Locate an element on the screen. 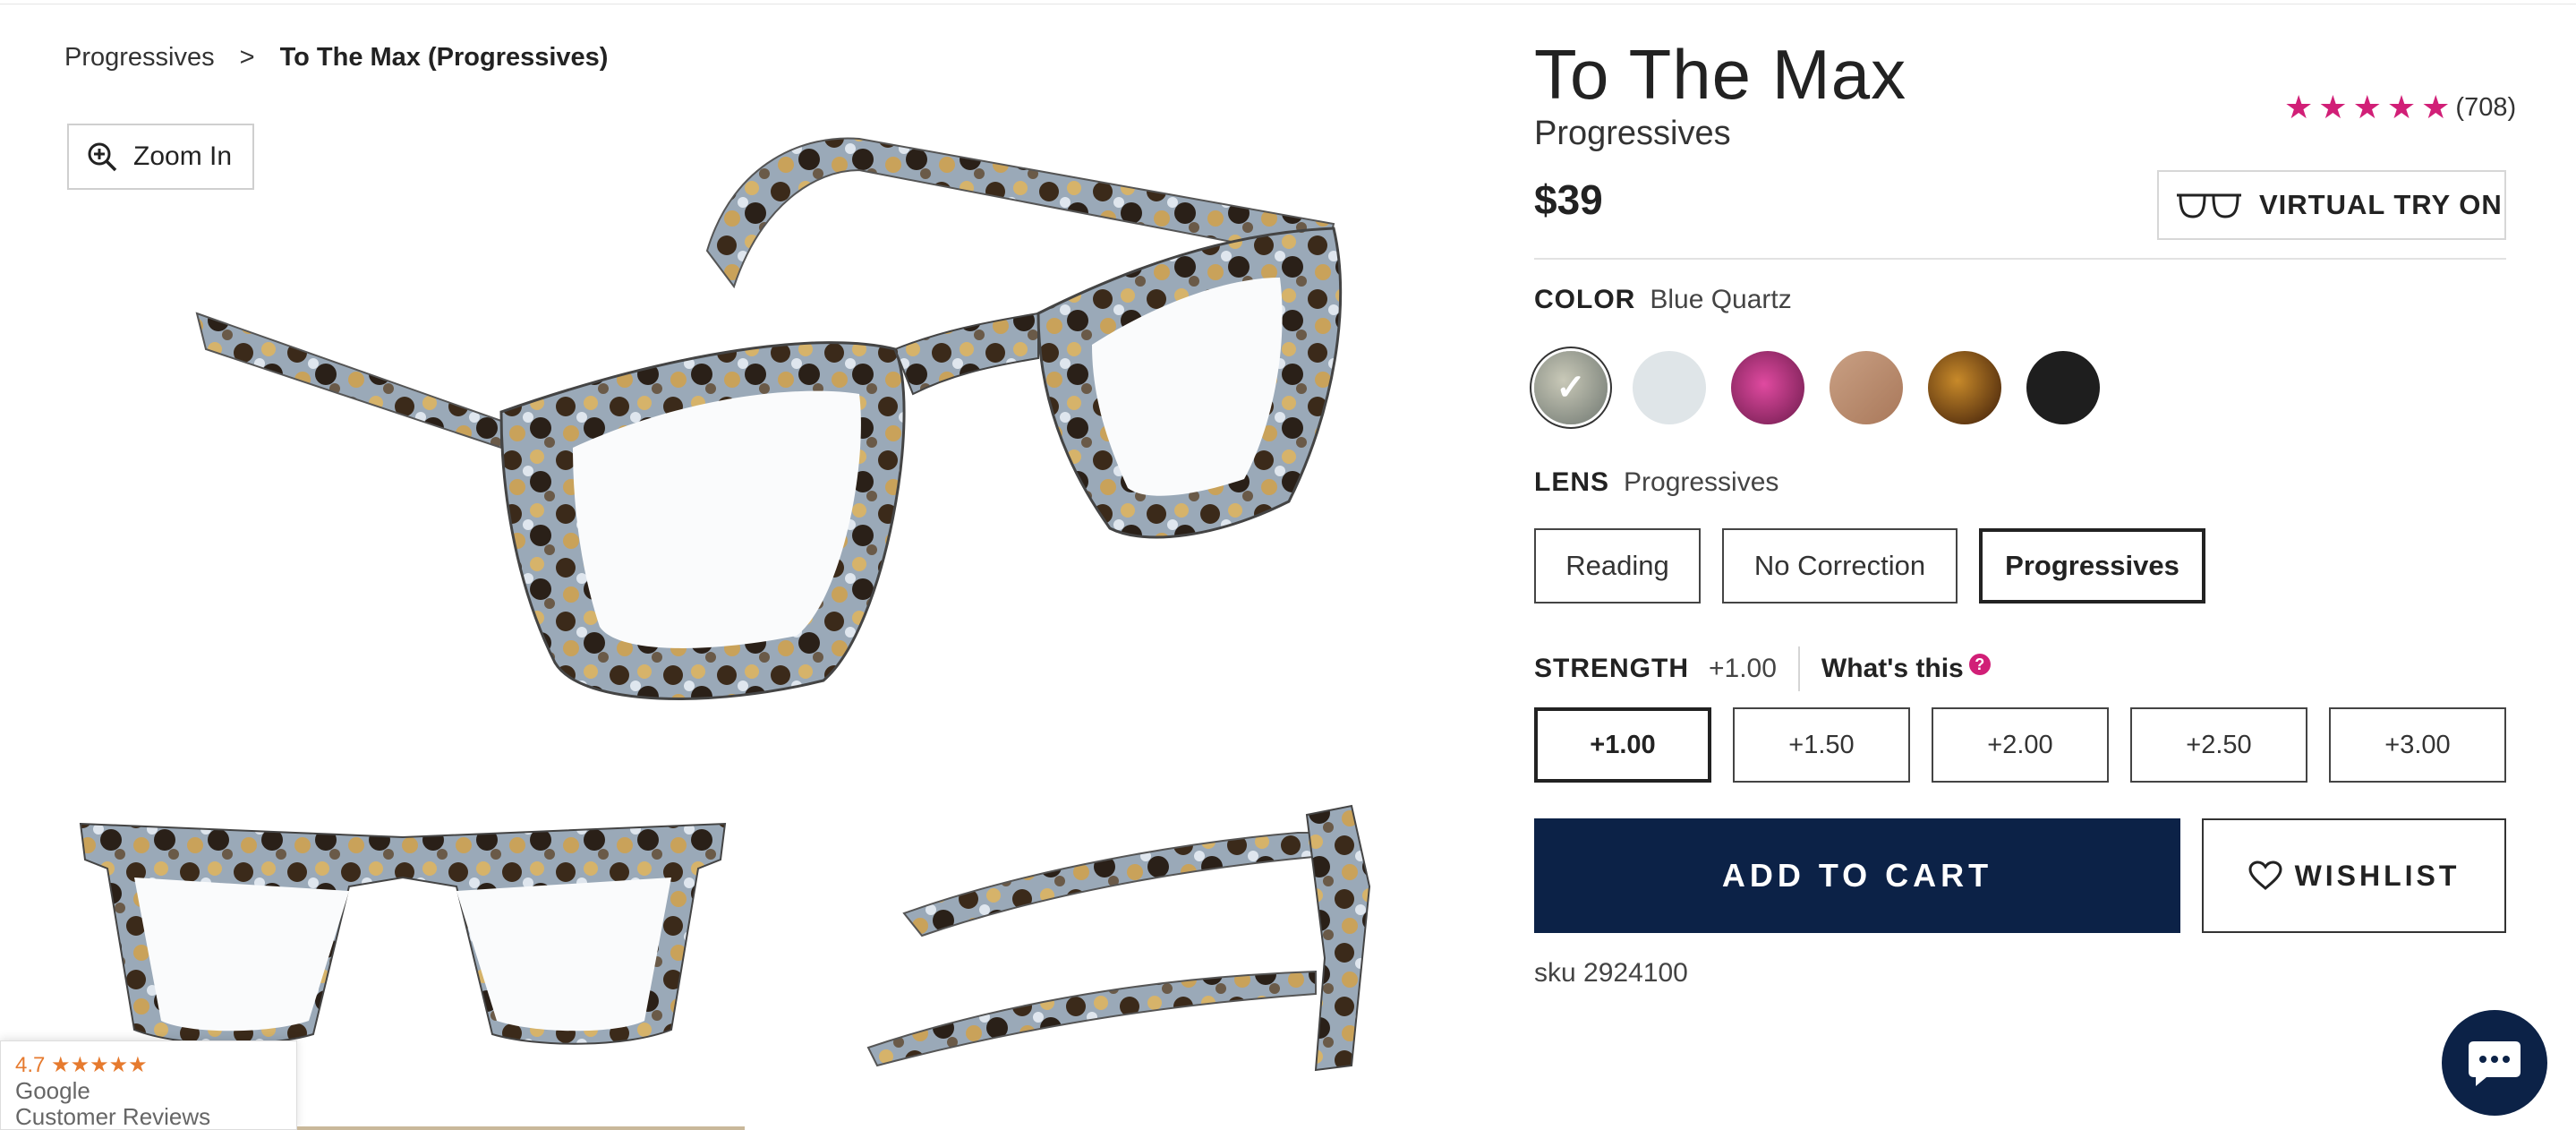 Image resolution: width=2576 pixels, height=1130 pixels. wishlist-button: WISHLIST is located at coordinates (2354, 875).